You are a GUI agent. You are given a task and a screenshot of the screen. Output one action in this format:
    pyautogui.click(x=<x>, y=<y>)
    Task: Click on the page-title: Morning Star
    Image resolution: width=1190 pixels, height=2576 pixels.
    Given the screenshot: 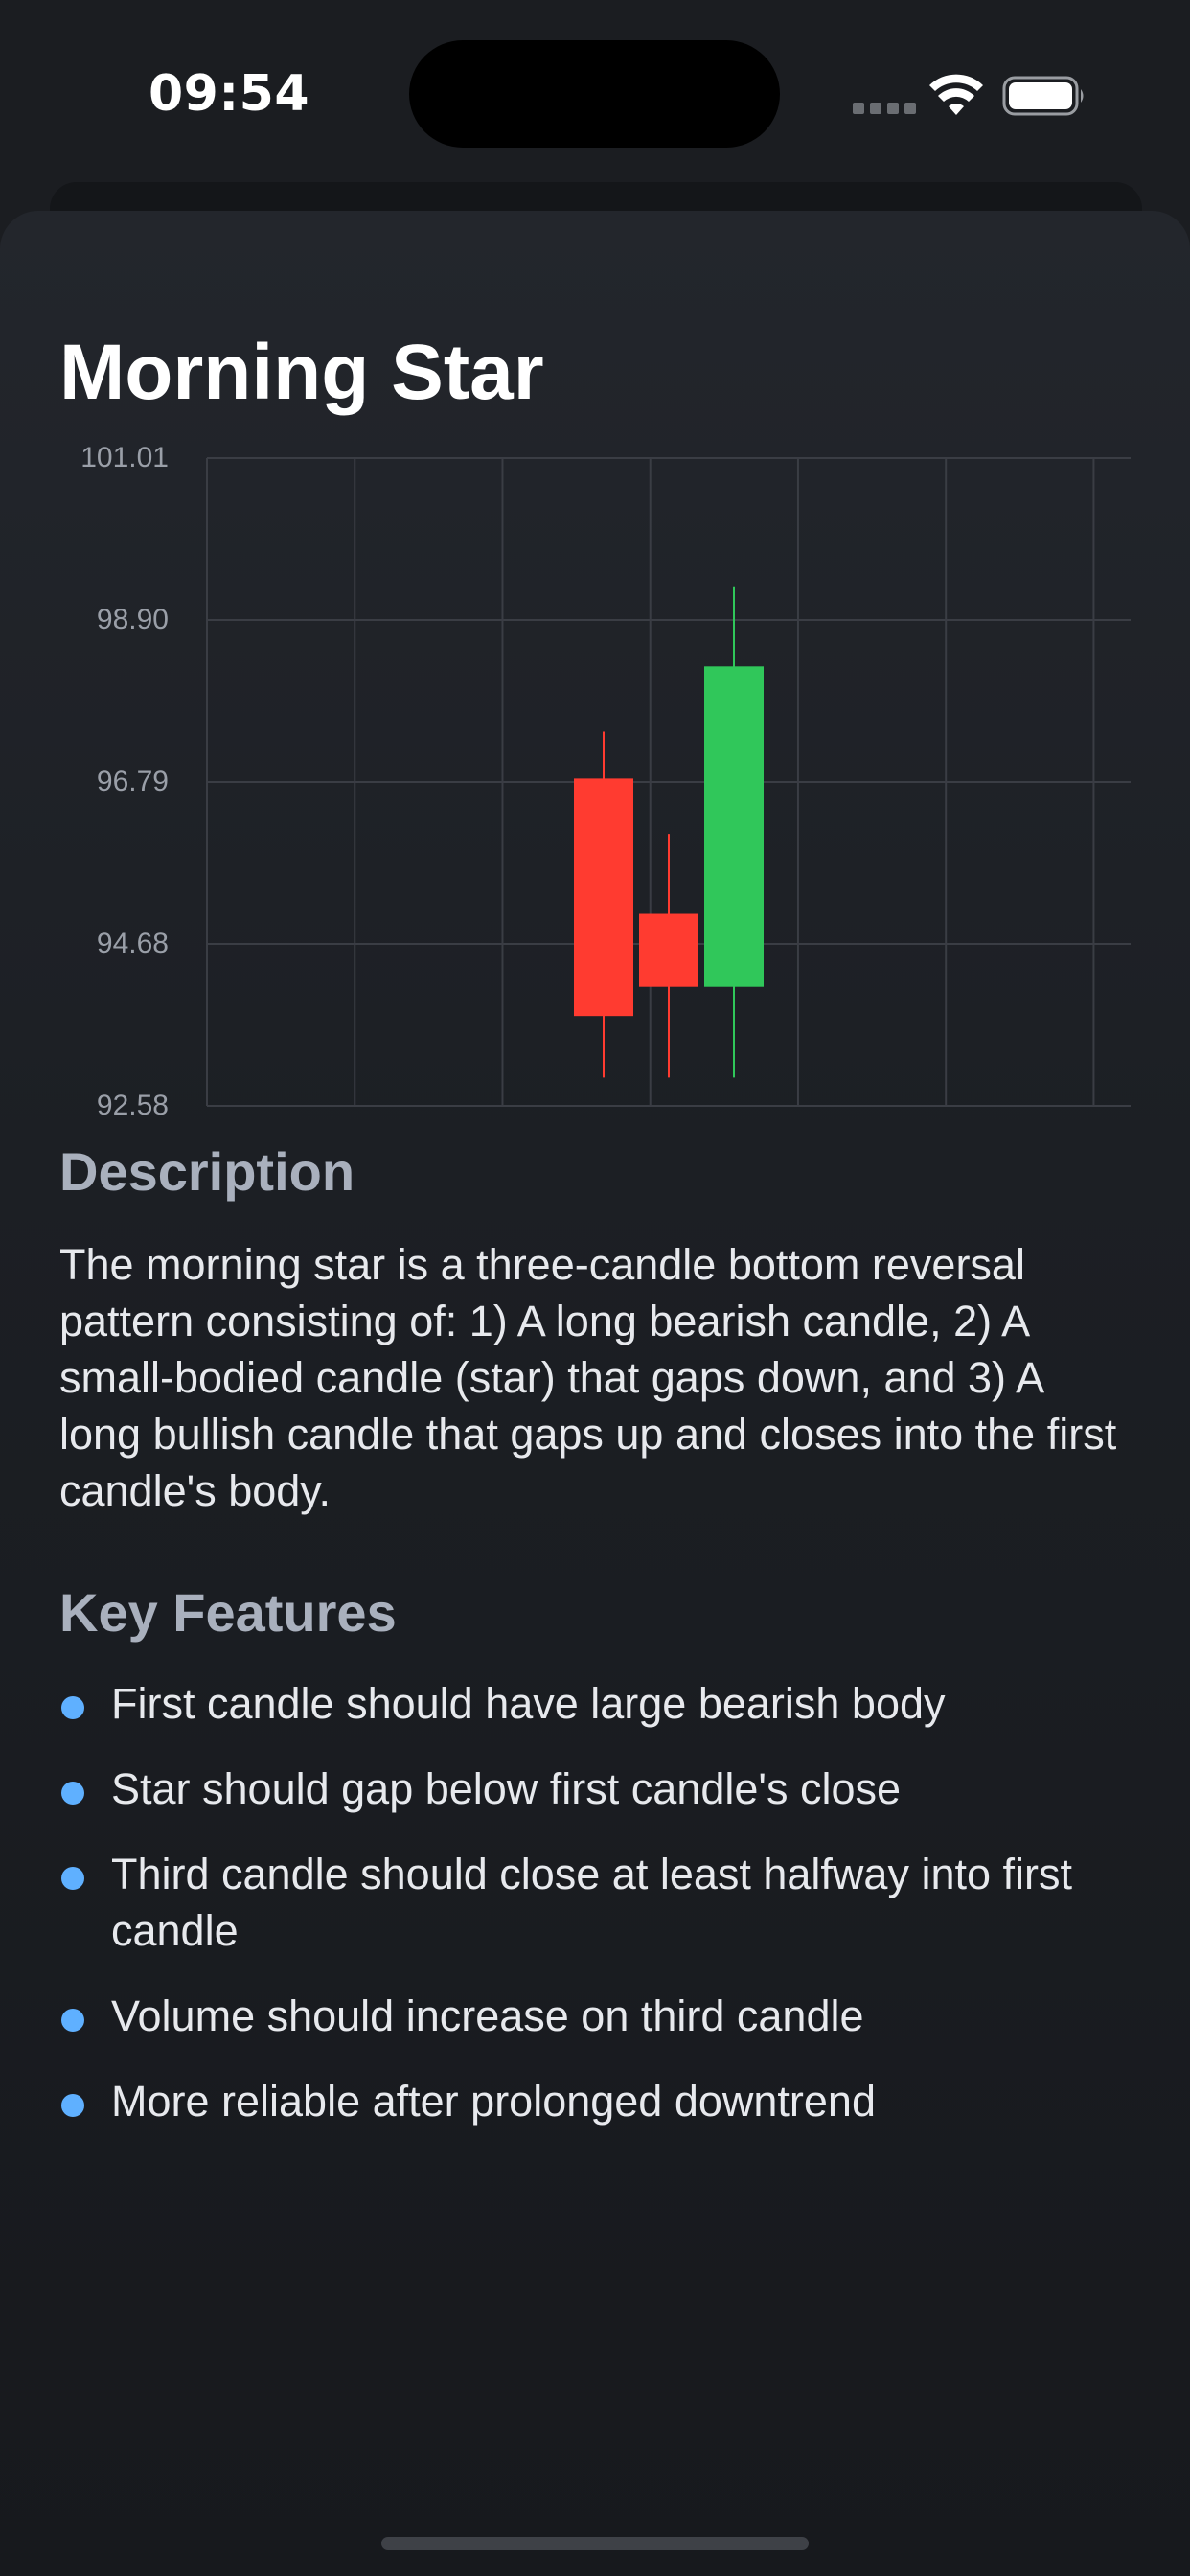 What is the action you would take?
    pyautogui.click(x=302, y=373)
    